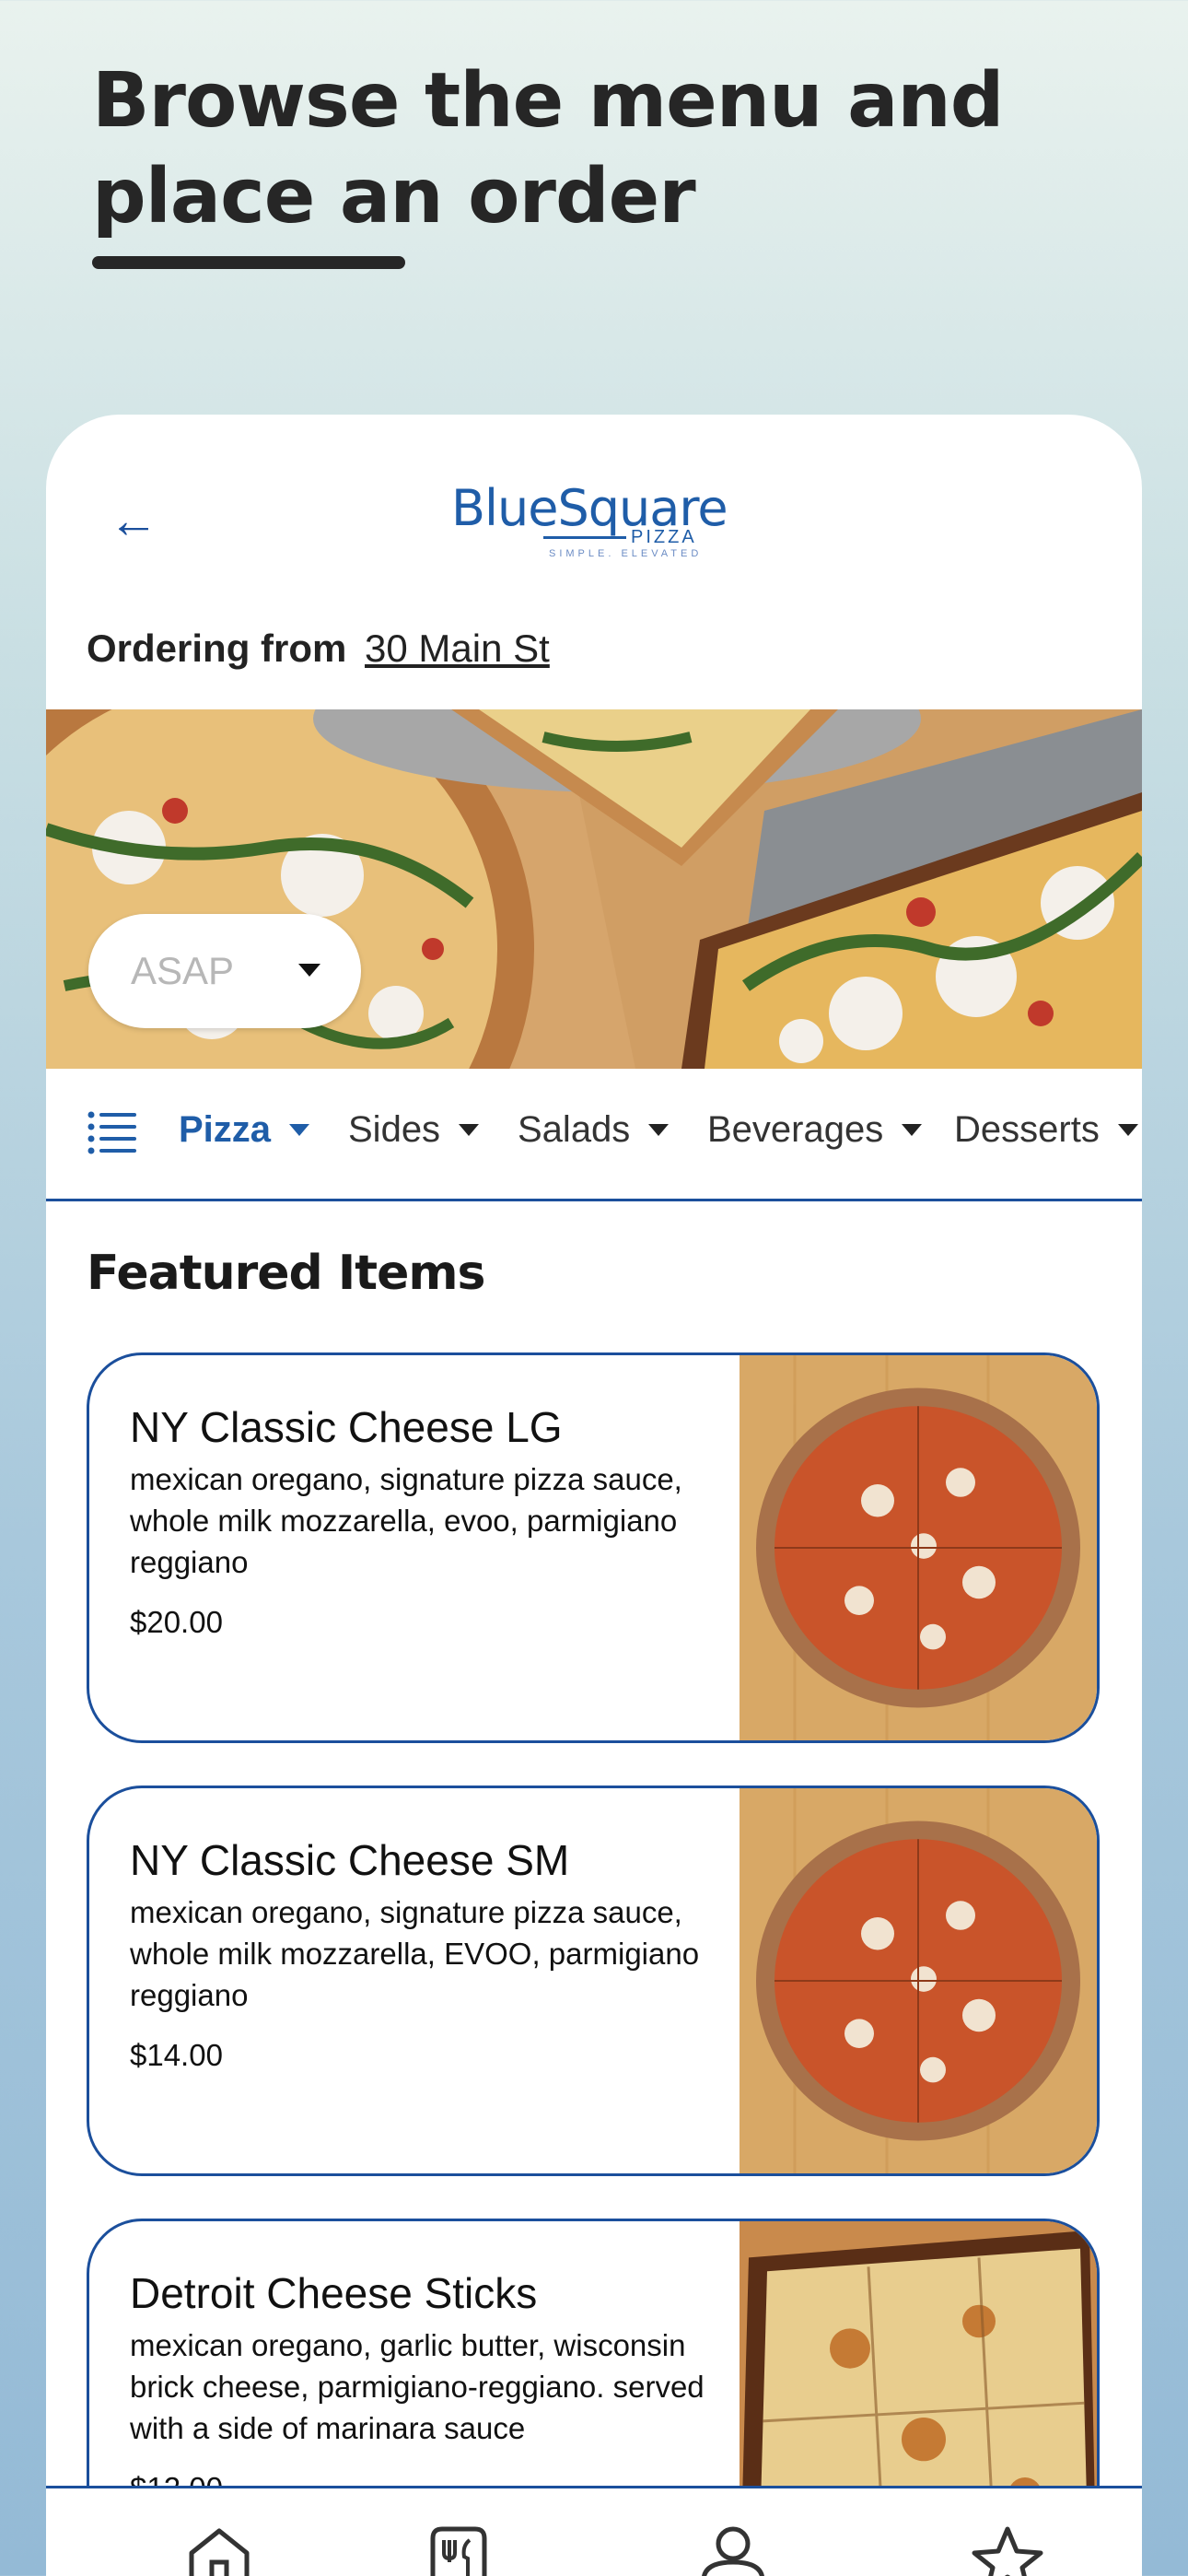 This screenshot has height=2576, width=1188. Describe the element at coordinates (334, 2293) in the screenshot. I see `menu-item-name: Detroit Cheese Sticks` at that location.